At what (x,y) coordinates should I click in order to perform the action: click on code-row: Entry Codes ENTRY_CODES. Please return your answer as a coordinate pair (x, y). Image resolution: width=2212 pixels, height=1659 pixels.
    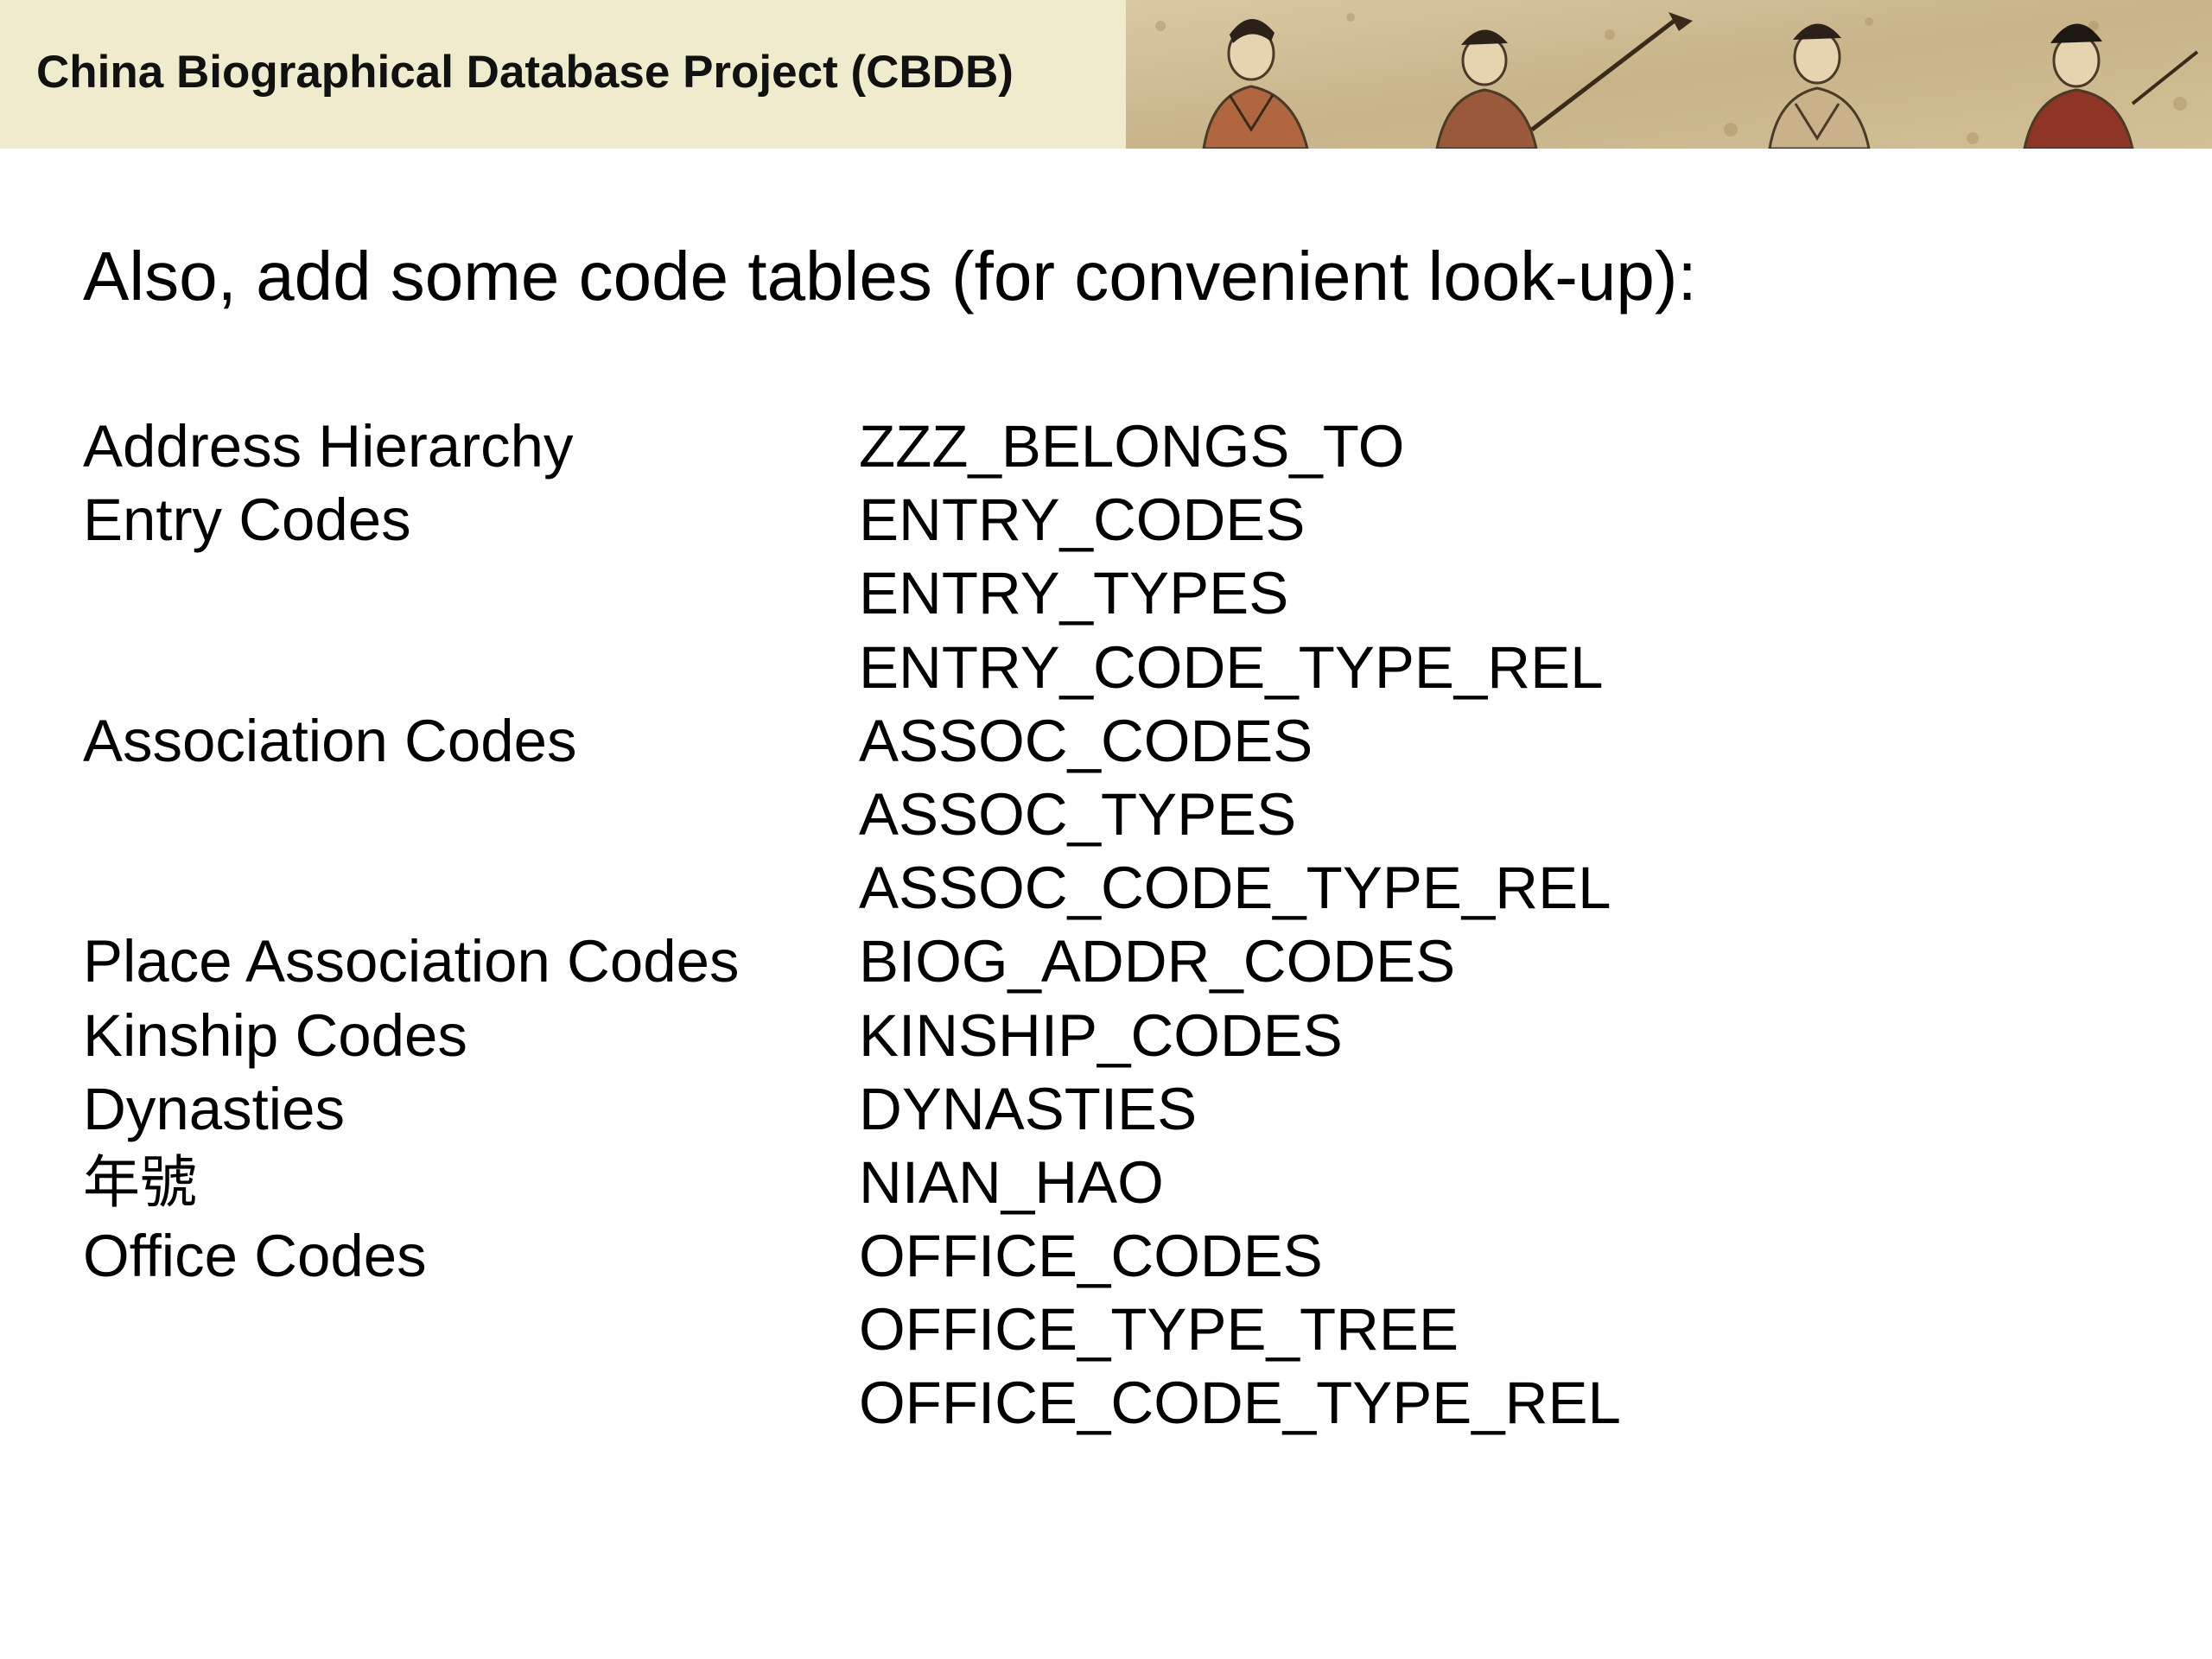
    Looking at the image, I should click on (1120, 519).